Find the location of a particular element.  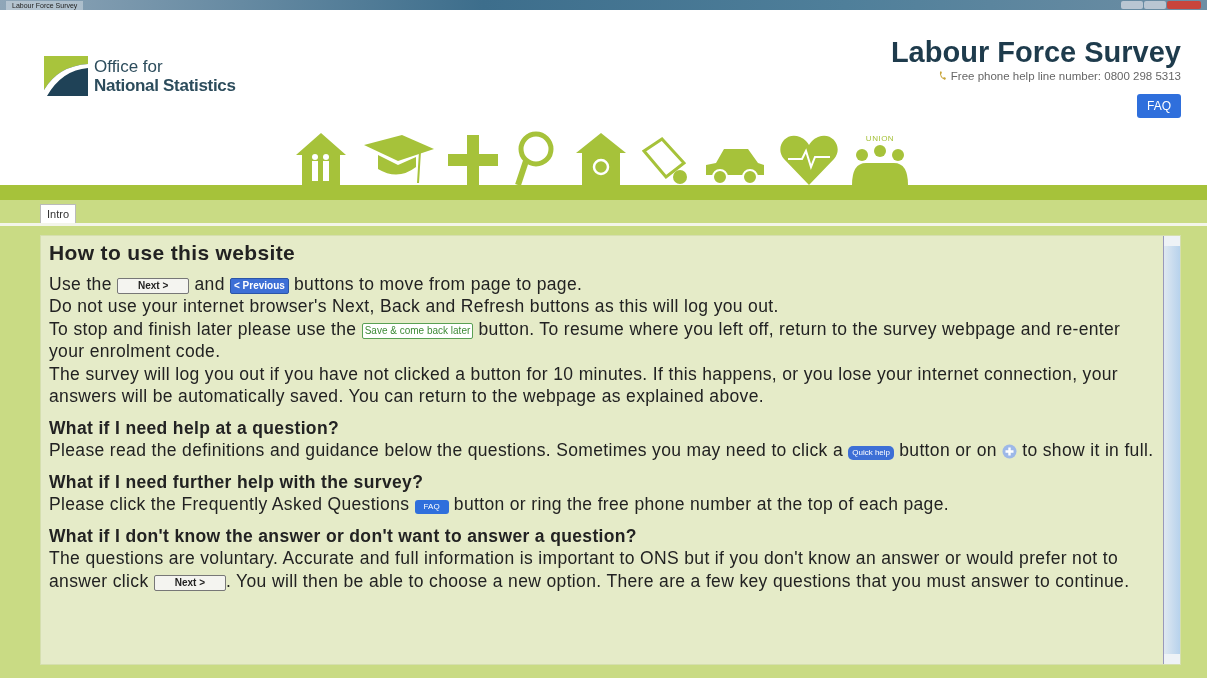

scrollbar is located at coordinates (1171, 450).